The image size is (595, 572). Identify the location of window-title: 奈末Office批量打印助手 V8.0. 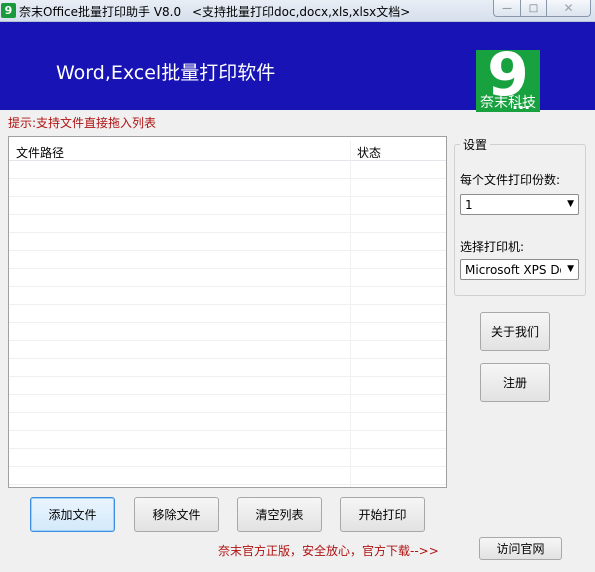
(100, 12).